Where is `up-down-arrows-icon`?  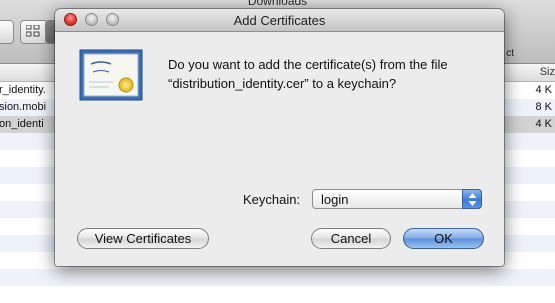
up-down-arrows-icon is located at coordinates (472, 199).